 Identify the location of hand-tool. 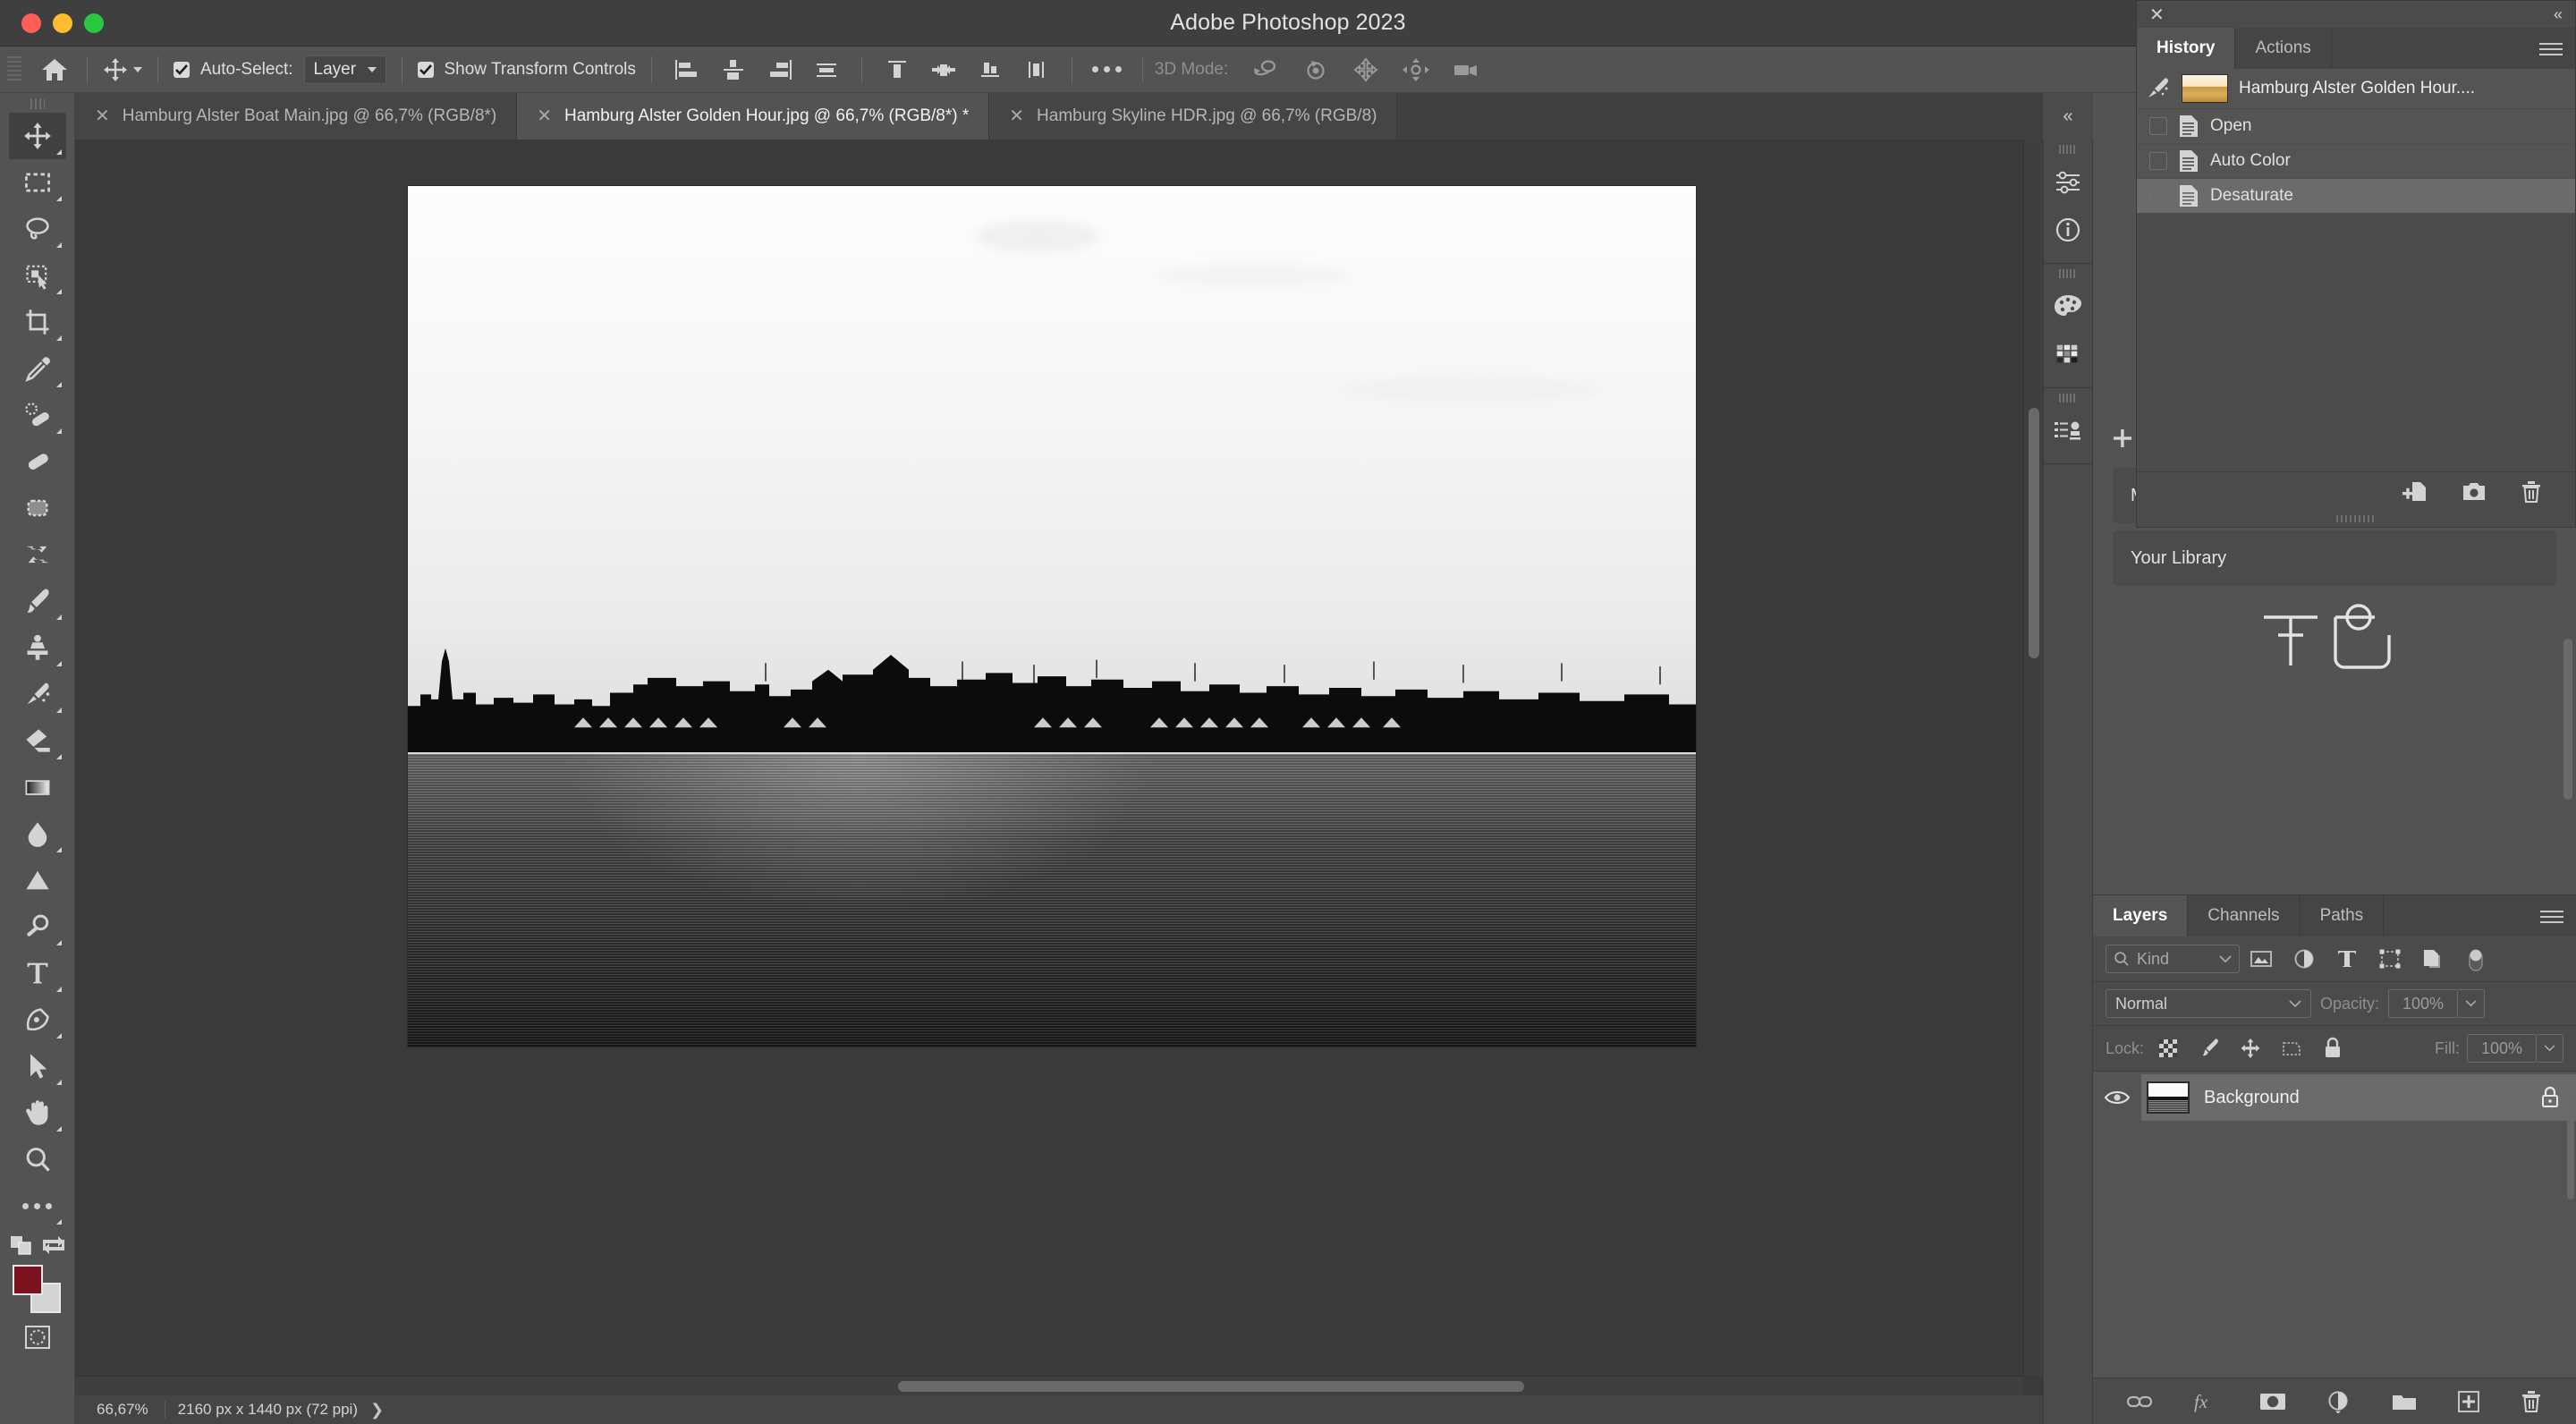
(37, 1112).